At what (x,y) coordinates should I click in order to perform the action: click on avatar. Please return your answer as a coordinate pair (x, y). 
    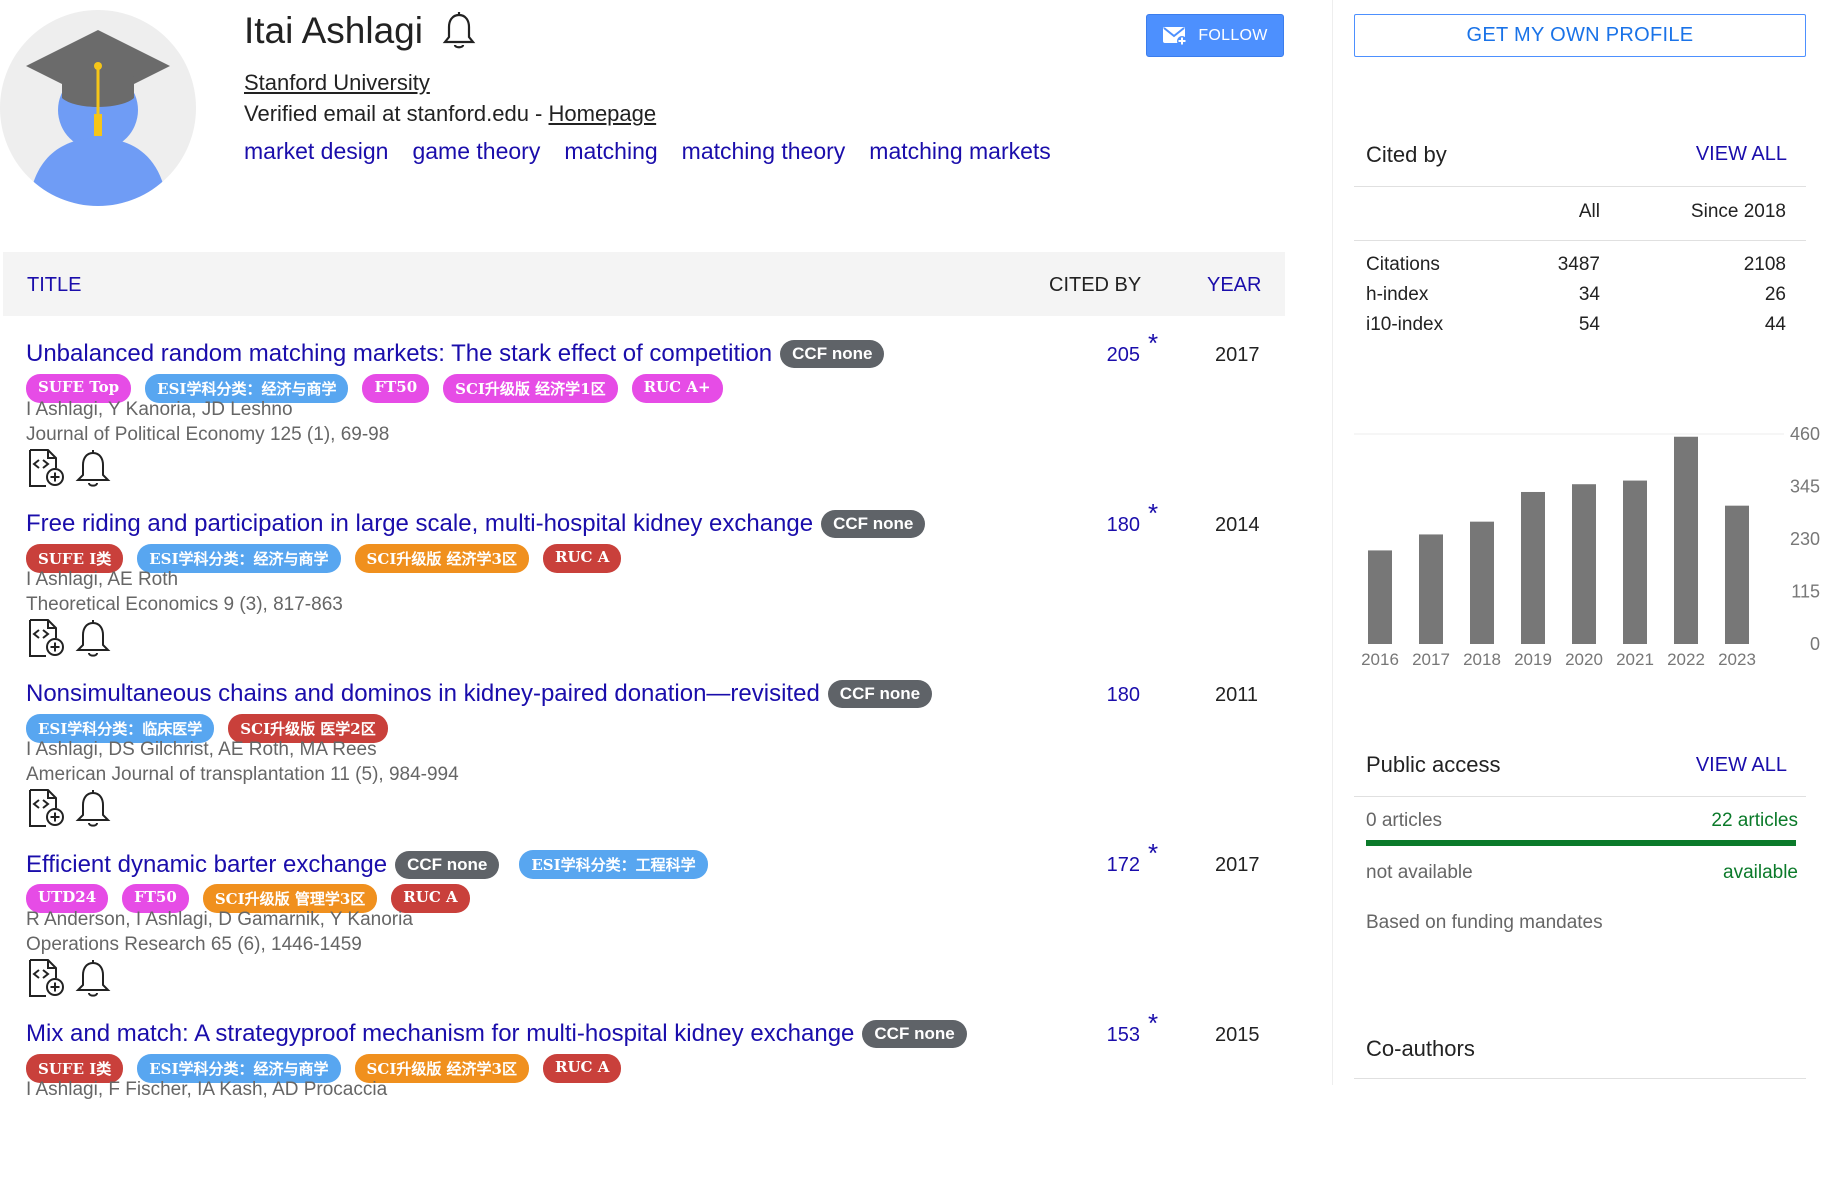
    Looking at the image, I should click on (98, 108).